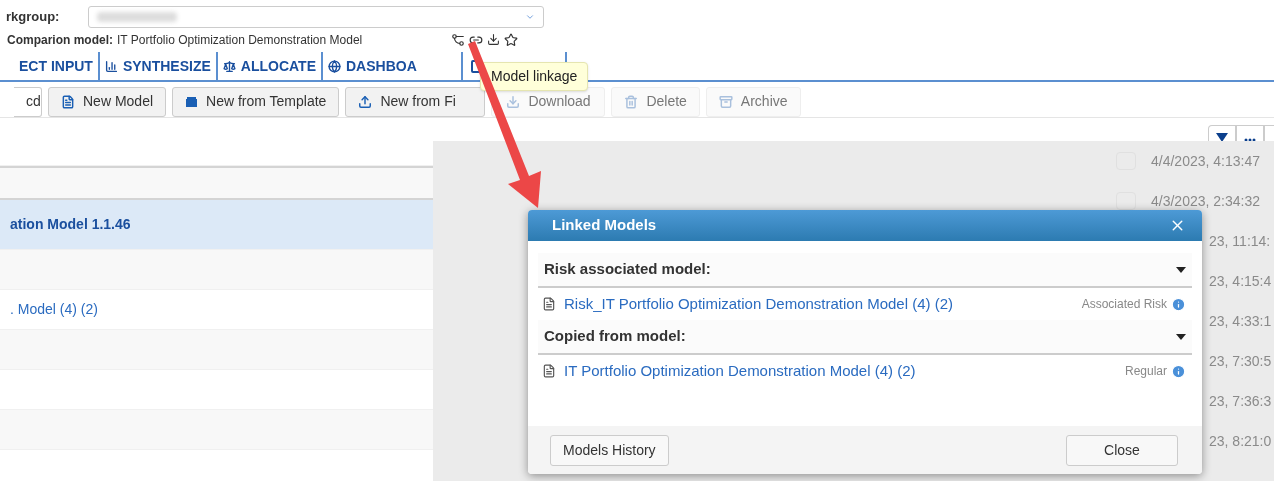 The image size is (1274, 481). Describe the element at coordinates (158, 66) in the screenshot. I see `tab: SYNTHESIZE` at that location.